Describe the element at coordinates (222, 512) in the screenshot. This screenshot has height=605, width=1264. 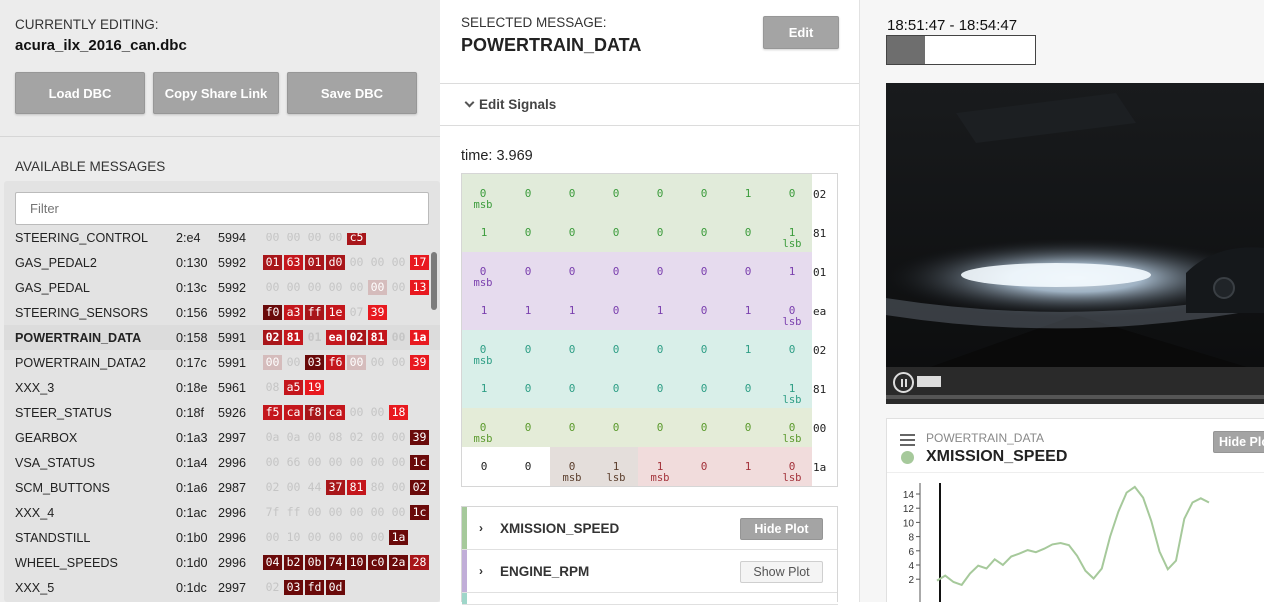
I see `message-row: XXX_4 0:1ac 2996 7f ff 00 00 00 00 00 1c` at that location.